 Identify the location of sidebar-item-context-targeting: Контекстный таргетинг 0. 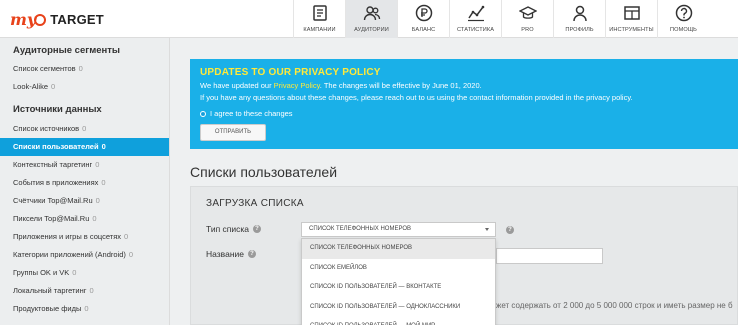
(84, 165).